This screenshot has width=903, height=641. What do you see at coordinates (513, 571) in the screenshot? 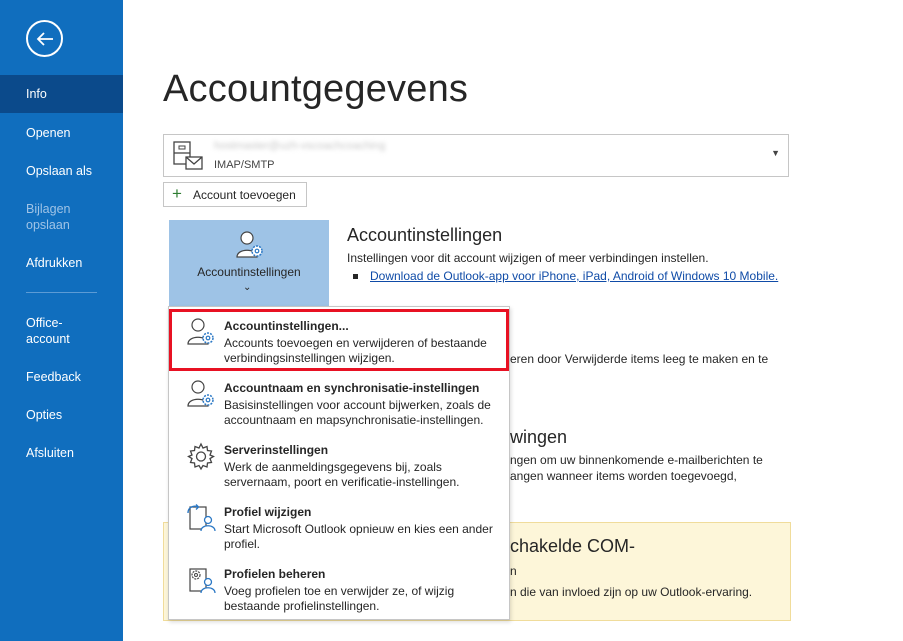
I see `com-addins-subline: n` at bounding box center [513, 571].